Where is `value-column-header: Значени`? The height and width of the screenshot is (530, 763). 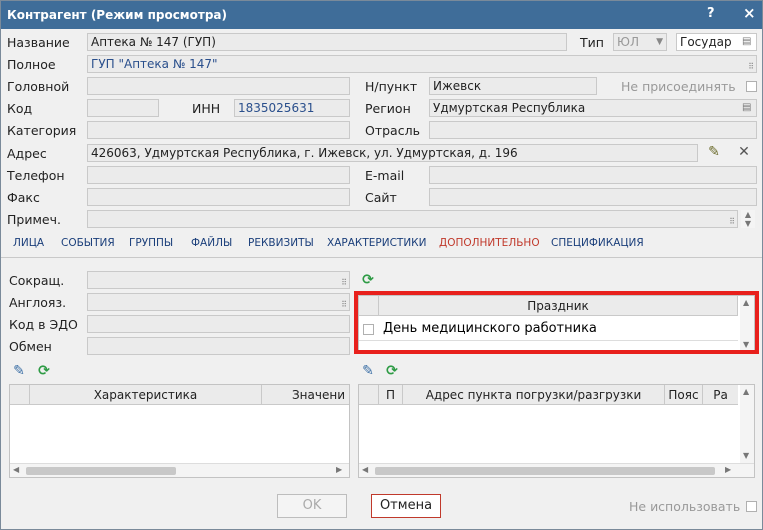 value-column-header: Значени is located at coordinates (305, 395).